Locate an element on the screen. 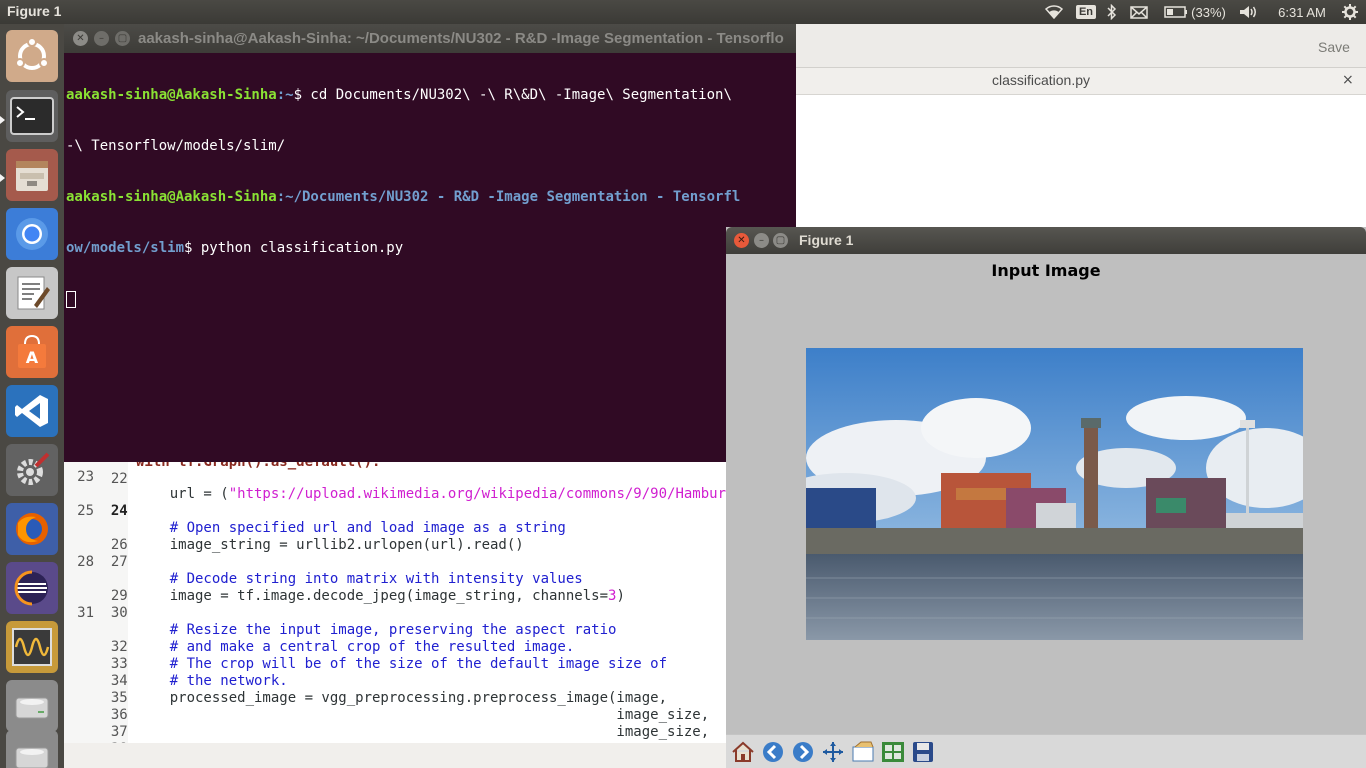 The height and width of the screenshot is (768, 1366). top-panel: Figure 1 En (33%) 6:31 AM is located at coordinates (683, 12).